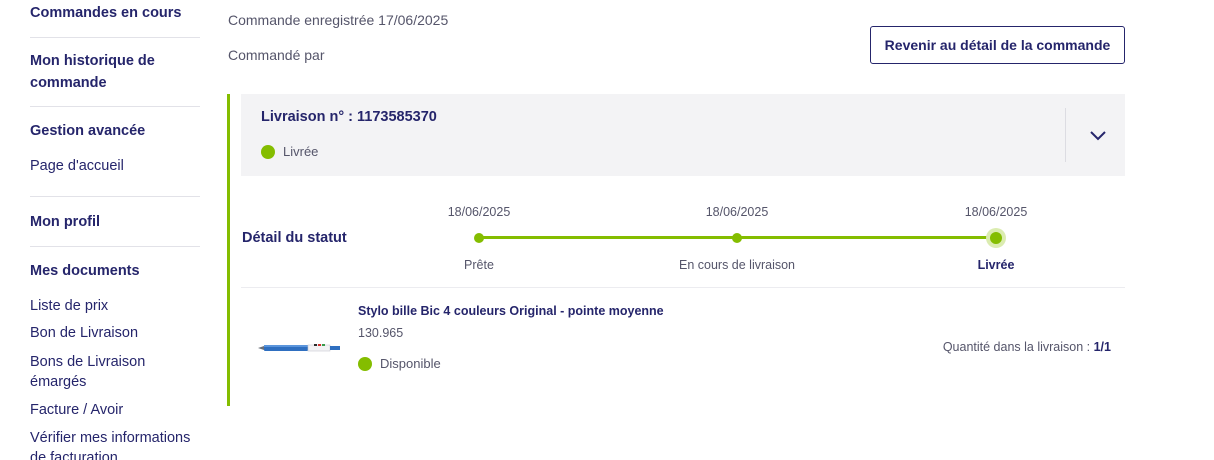 The image size is (1214, 460). I want to click on delivery-number: Livraison n° : 1173585370, so click(349, 117).